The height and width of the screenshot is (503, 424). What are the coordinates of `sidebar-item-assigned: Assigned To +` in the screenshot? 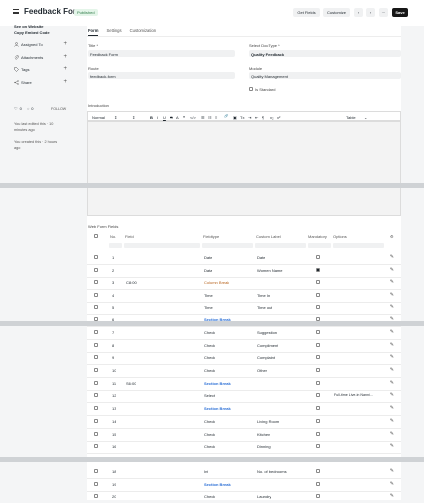 It's located at (42, 45).